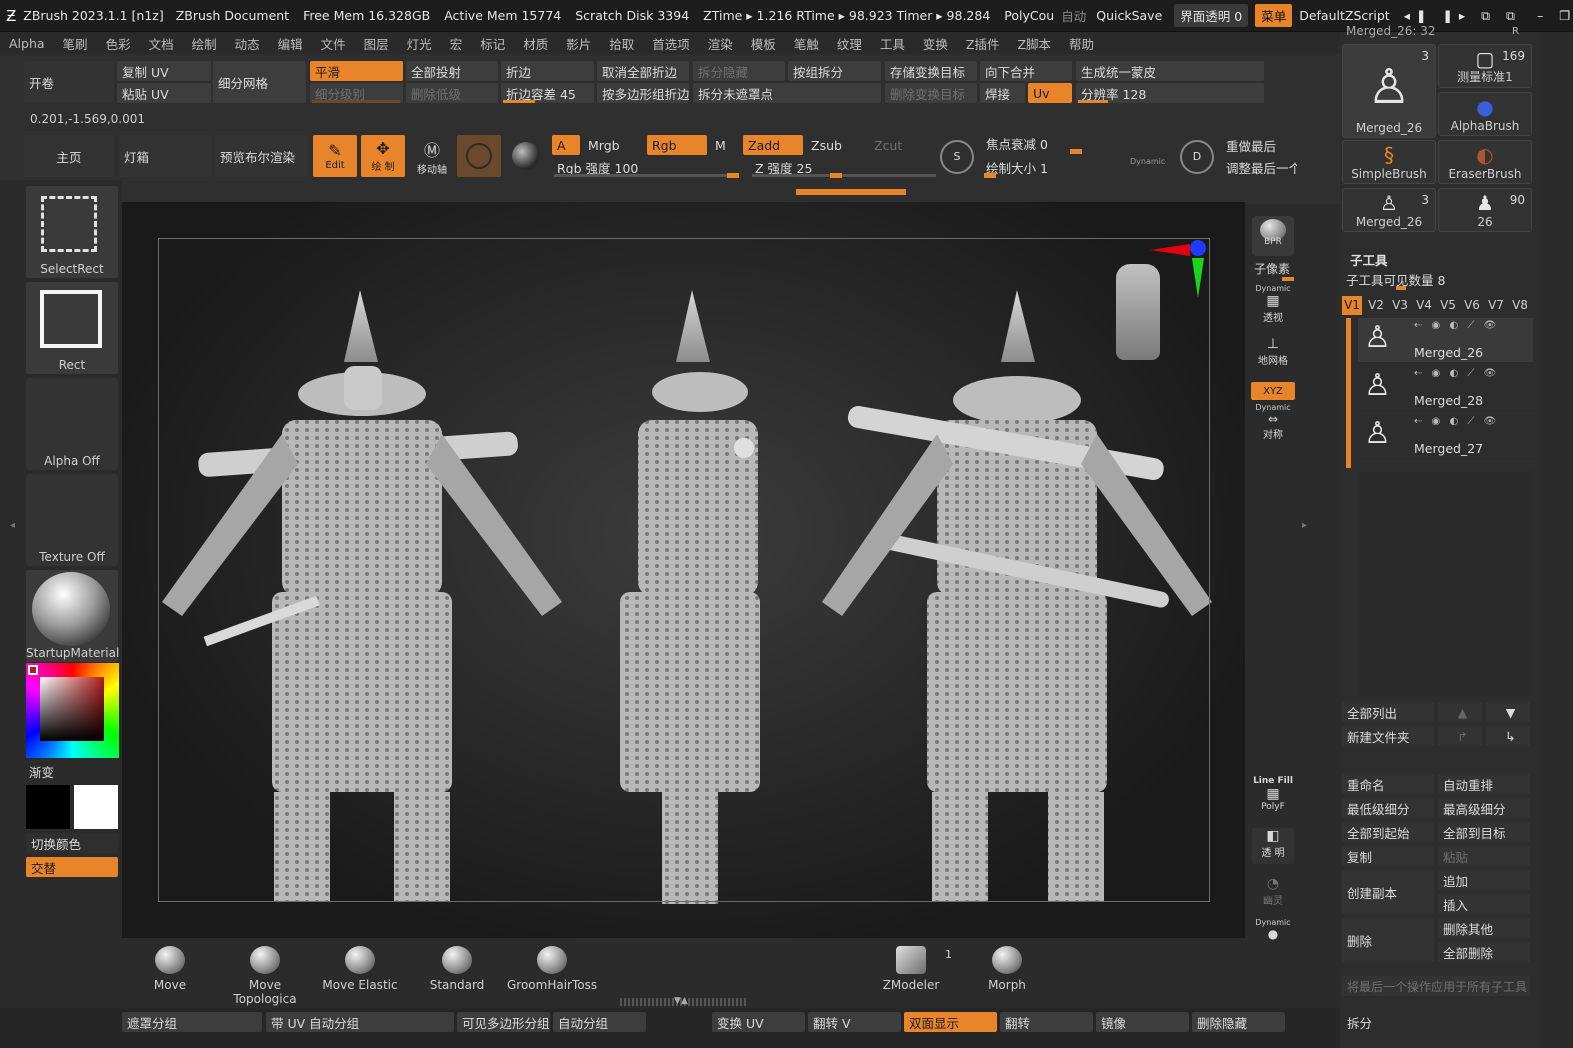  Describe the element at coordinates (383, 156) in the screenshot. I see `draw-mode-button: ✥ 绘 制` at that location.